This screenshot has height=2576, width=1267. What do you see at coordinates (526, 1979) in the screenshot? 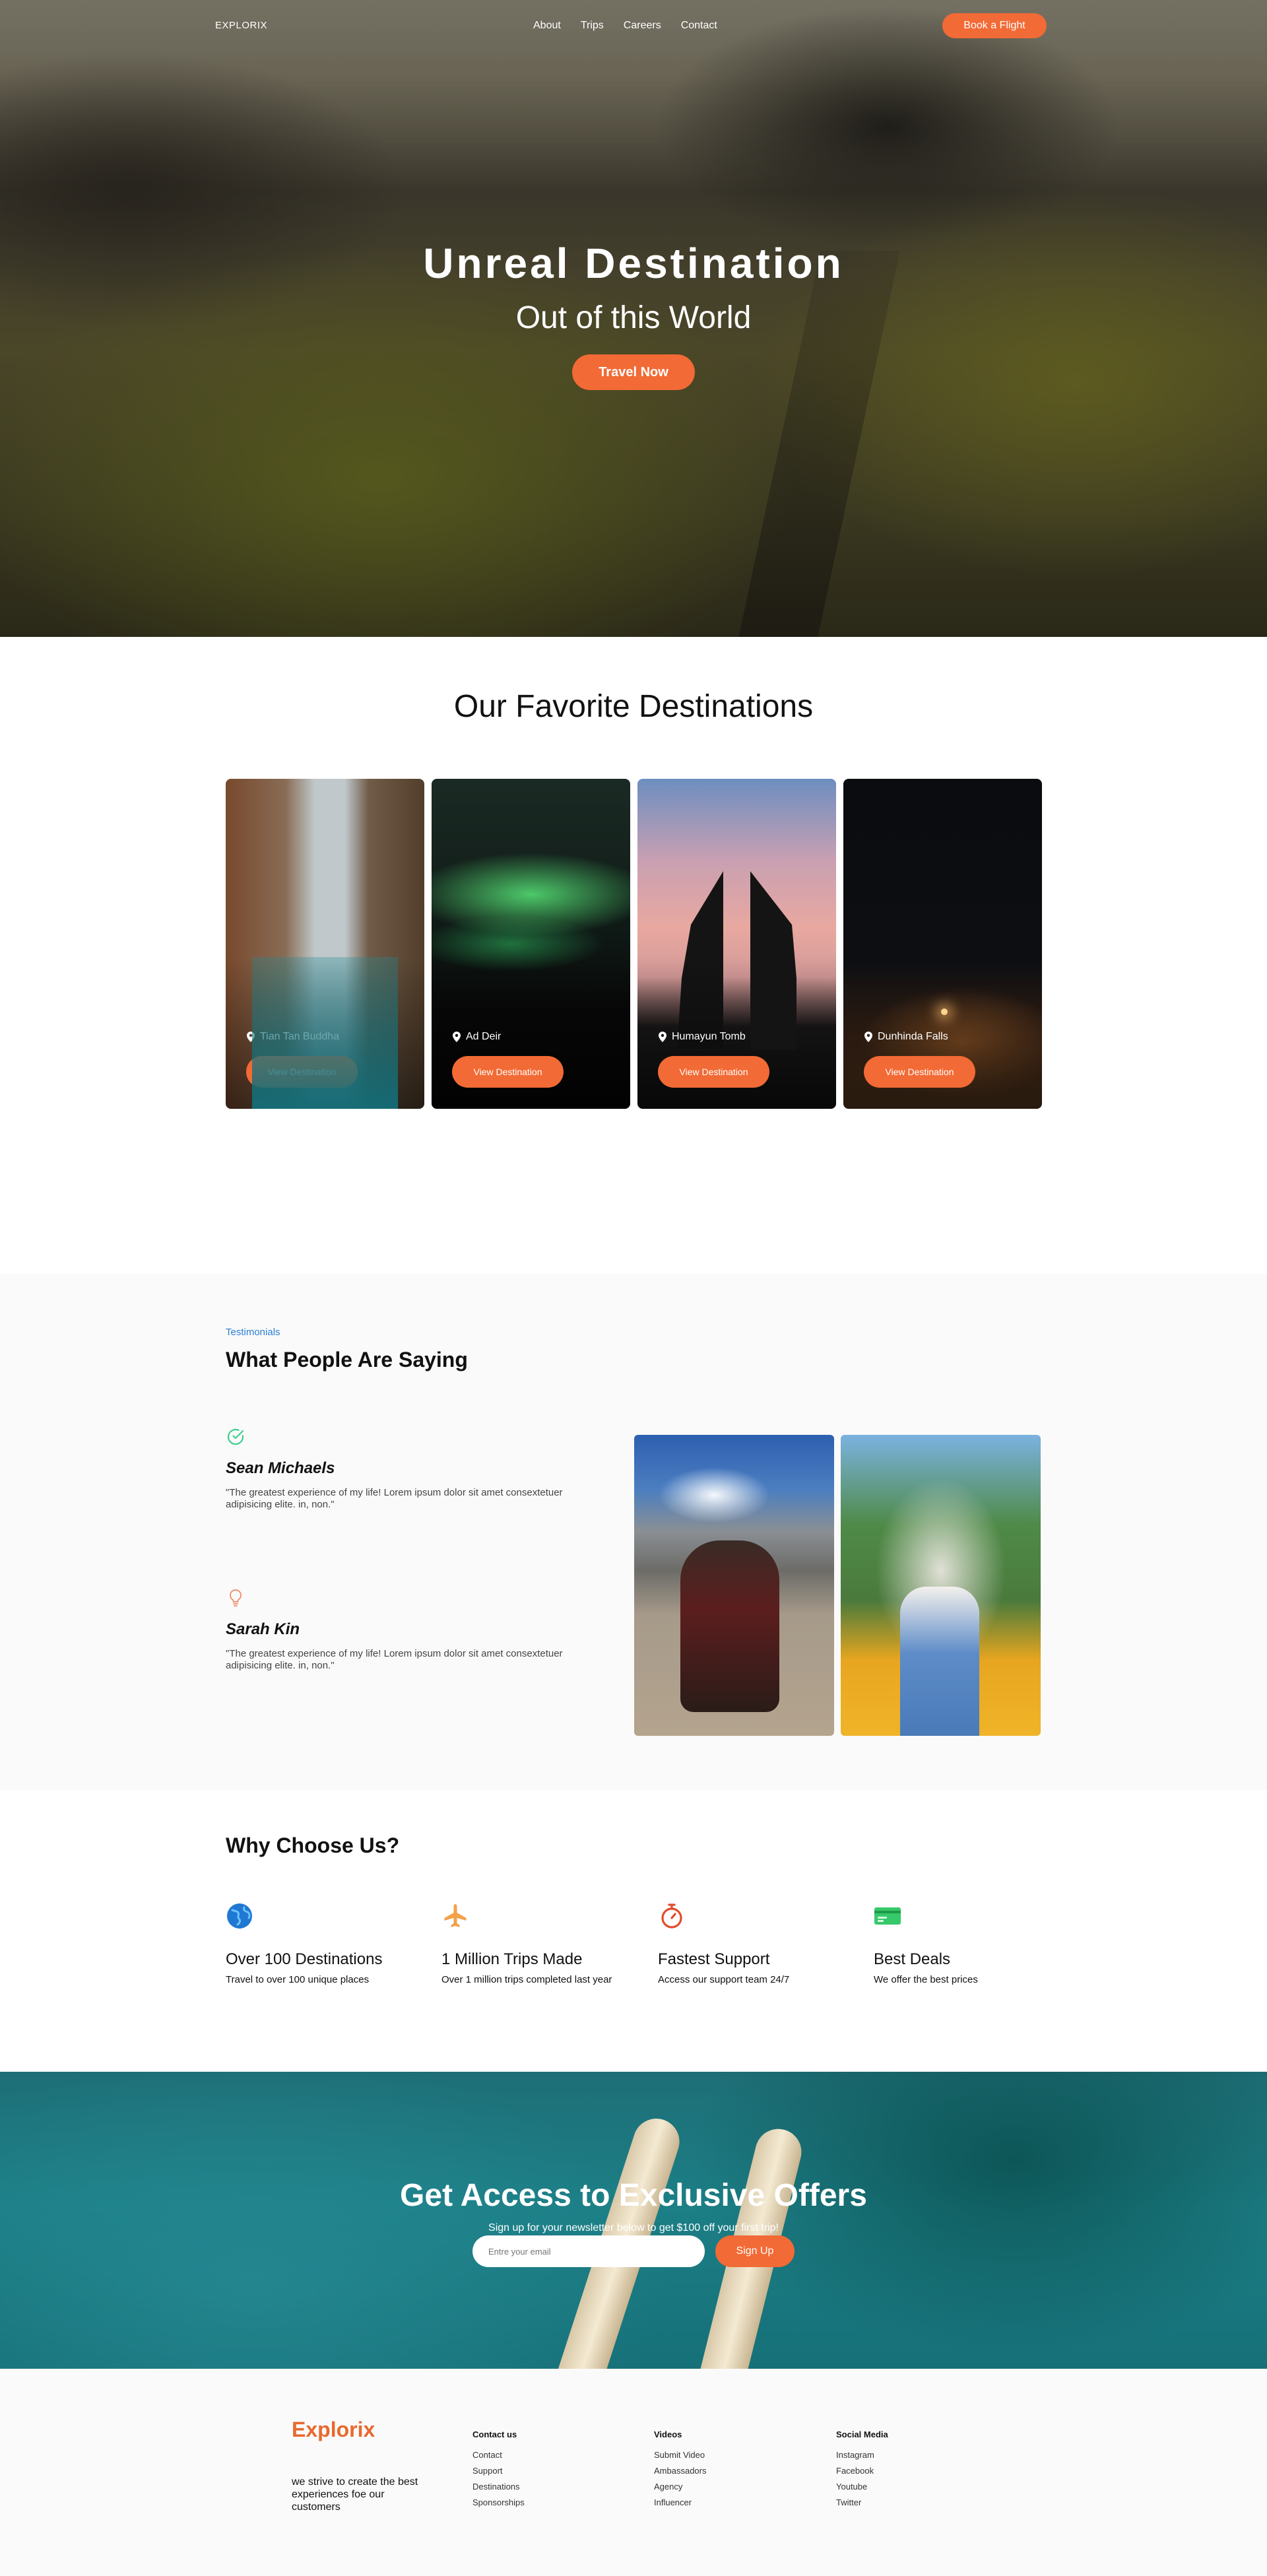
I see `feature-description: Over 1 million trips completed last year` at bounding box center [526, 1979].